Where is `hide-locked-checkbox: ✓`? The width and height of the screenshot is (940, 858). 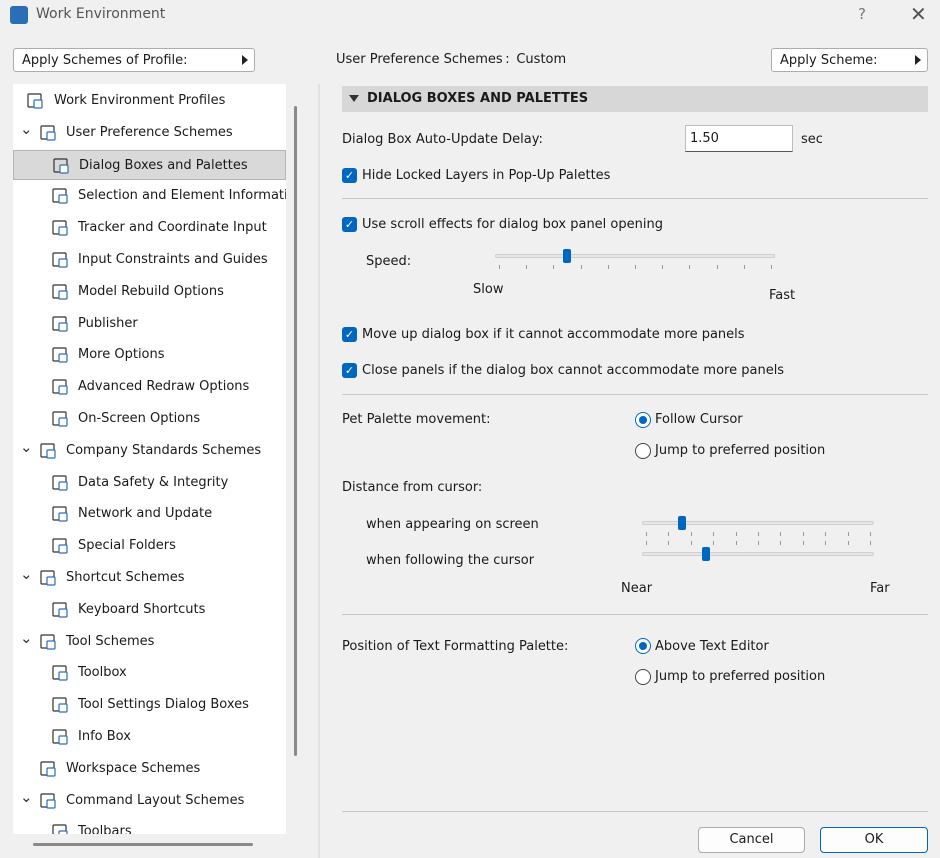
hide-locked-checkbox: ✓ is located at coordinates (349, 175).